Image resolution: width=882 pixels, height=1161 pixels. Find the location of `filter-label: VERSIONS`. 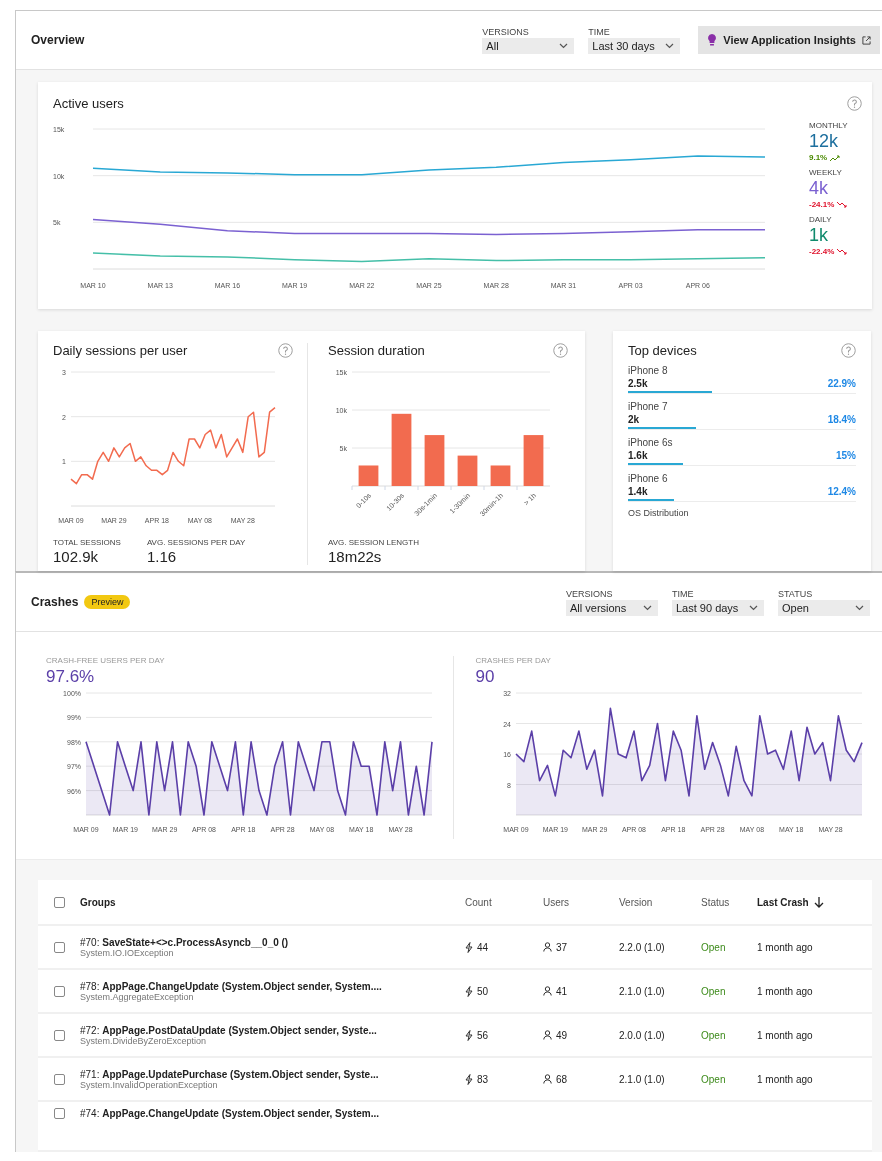

filter-label: VERSIONS is located at coordinates (506, 31).